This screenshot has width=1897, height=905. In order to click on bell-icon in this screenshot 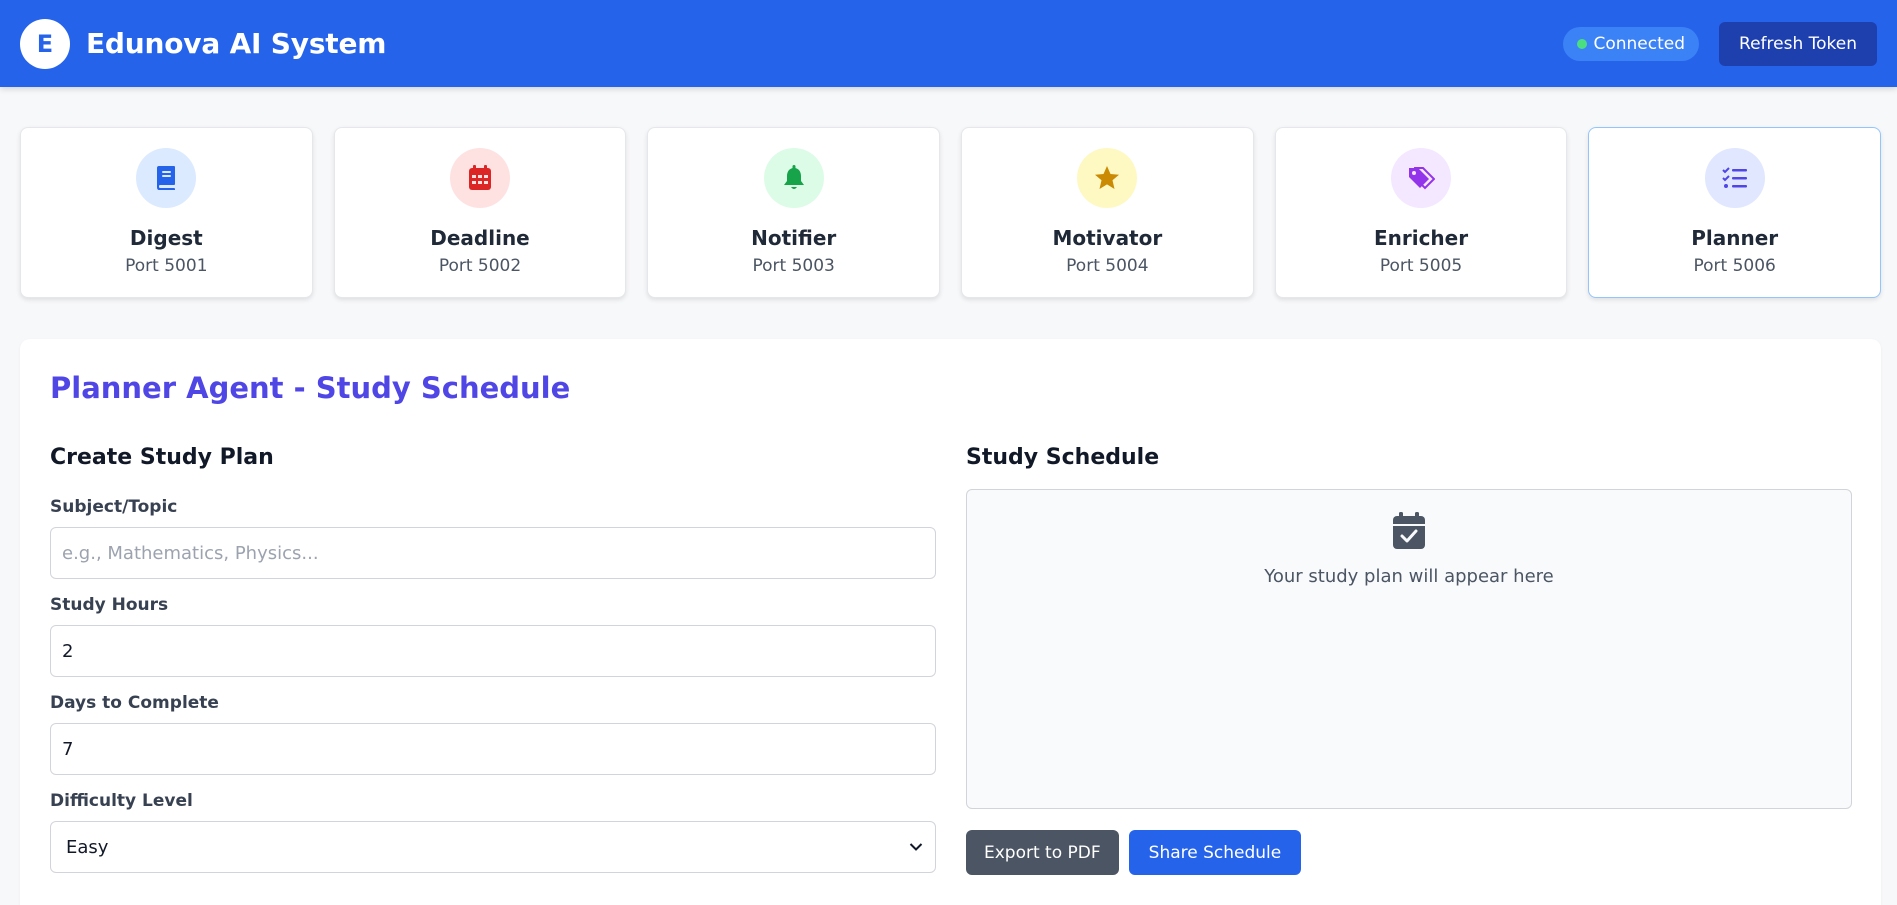, I will do `click(793, 178)`.